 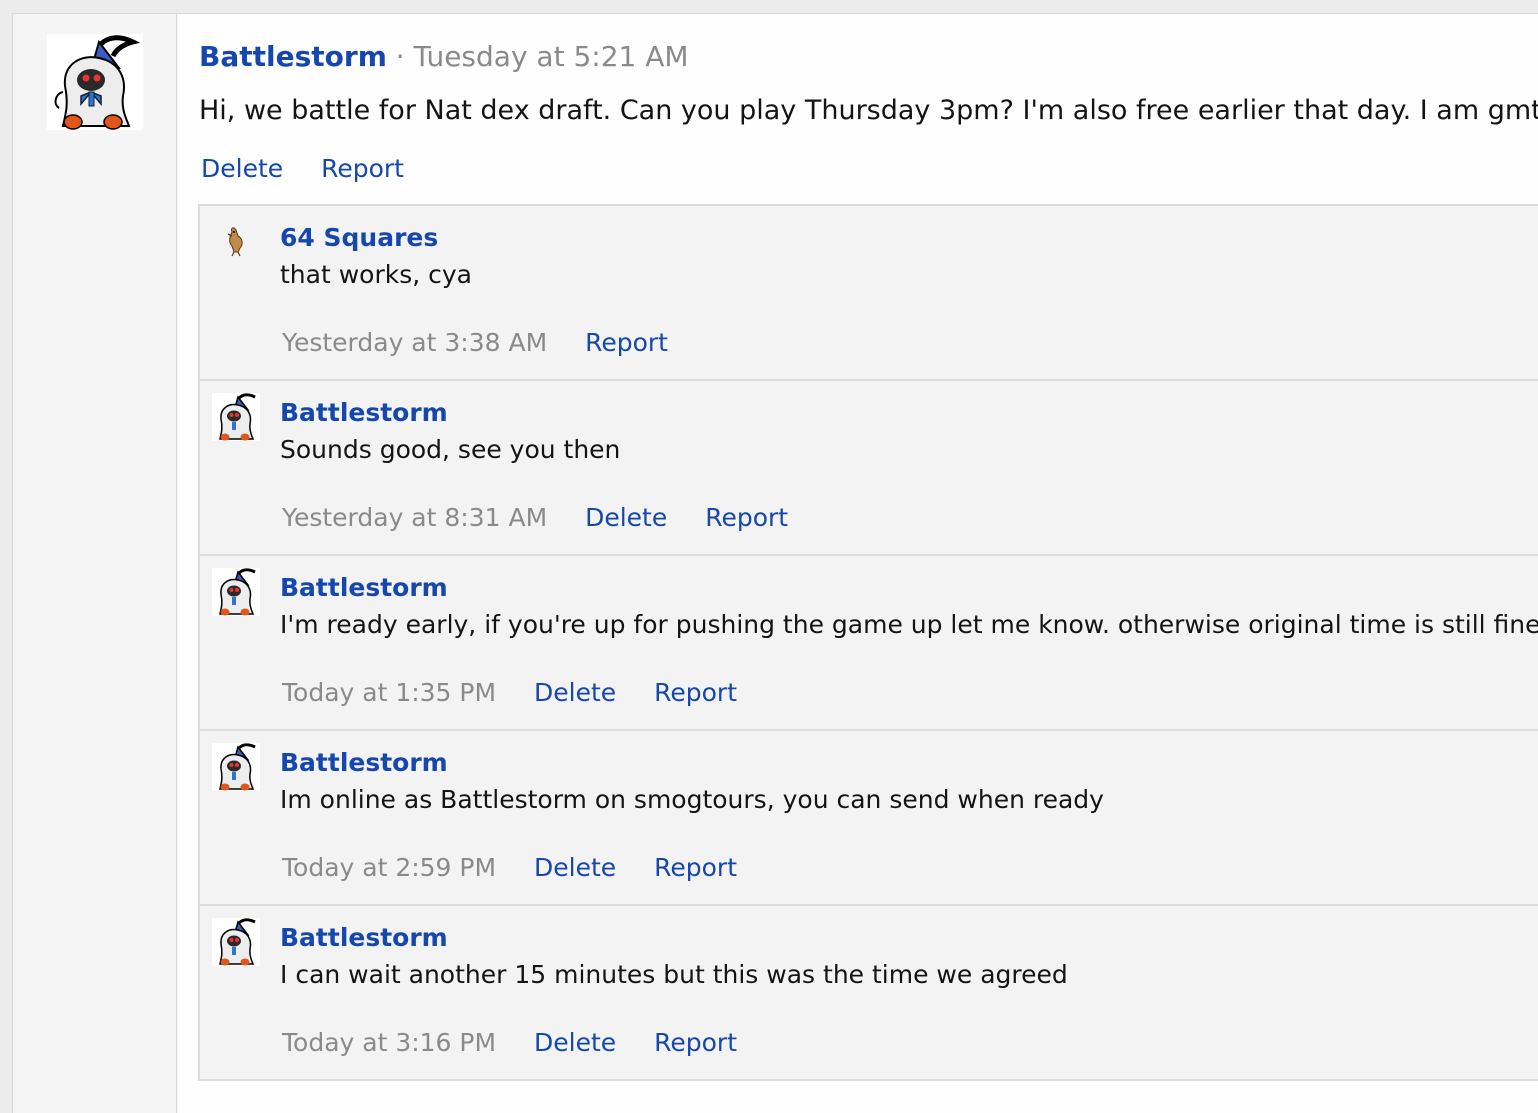 I want to click on post-date: Tuesday at 5:21 AM, so click(x=551, y=56).